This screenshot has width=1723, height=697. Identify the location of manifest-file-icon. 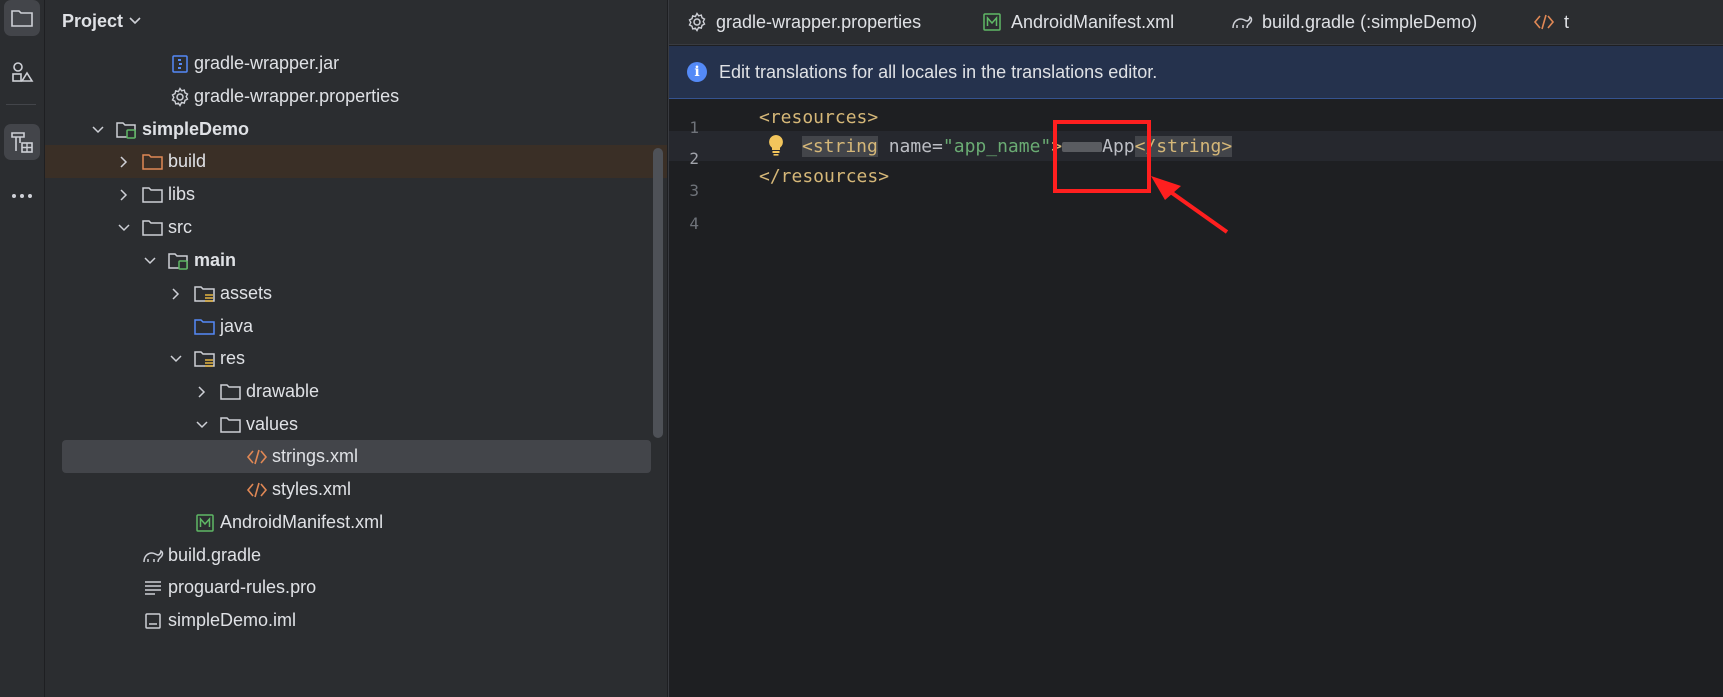
(992, 22).